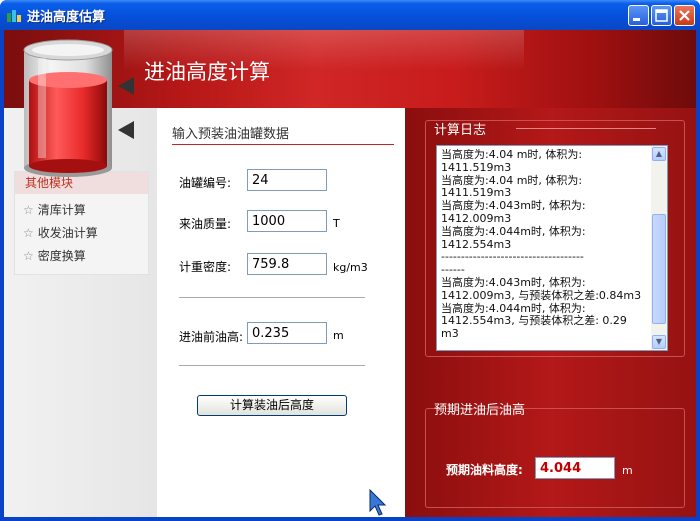 The image size is (700, 521). I want to click on oil-mass-label: 来油质量:, so click(205, 224).